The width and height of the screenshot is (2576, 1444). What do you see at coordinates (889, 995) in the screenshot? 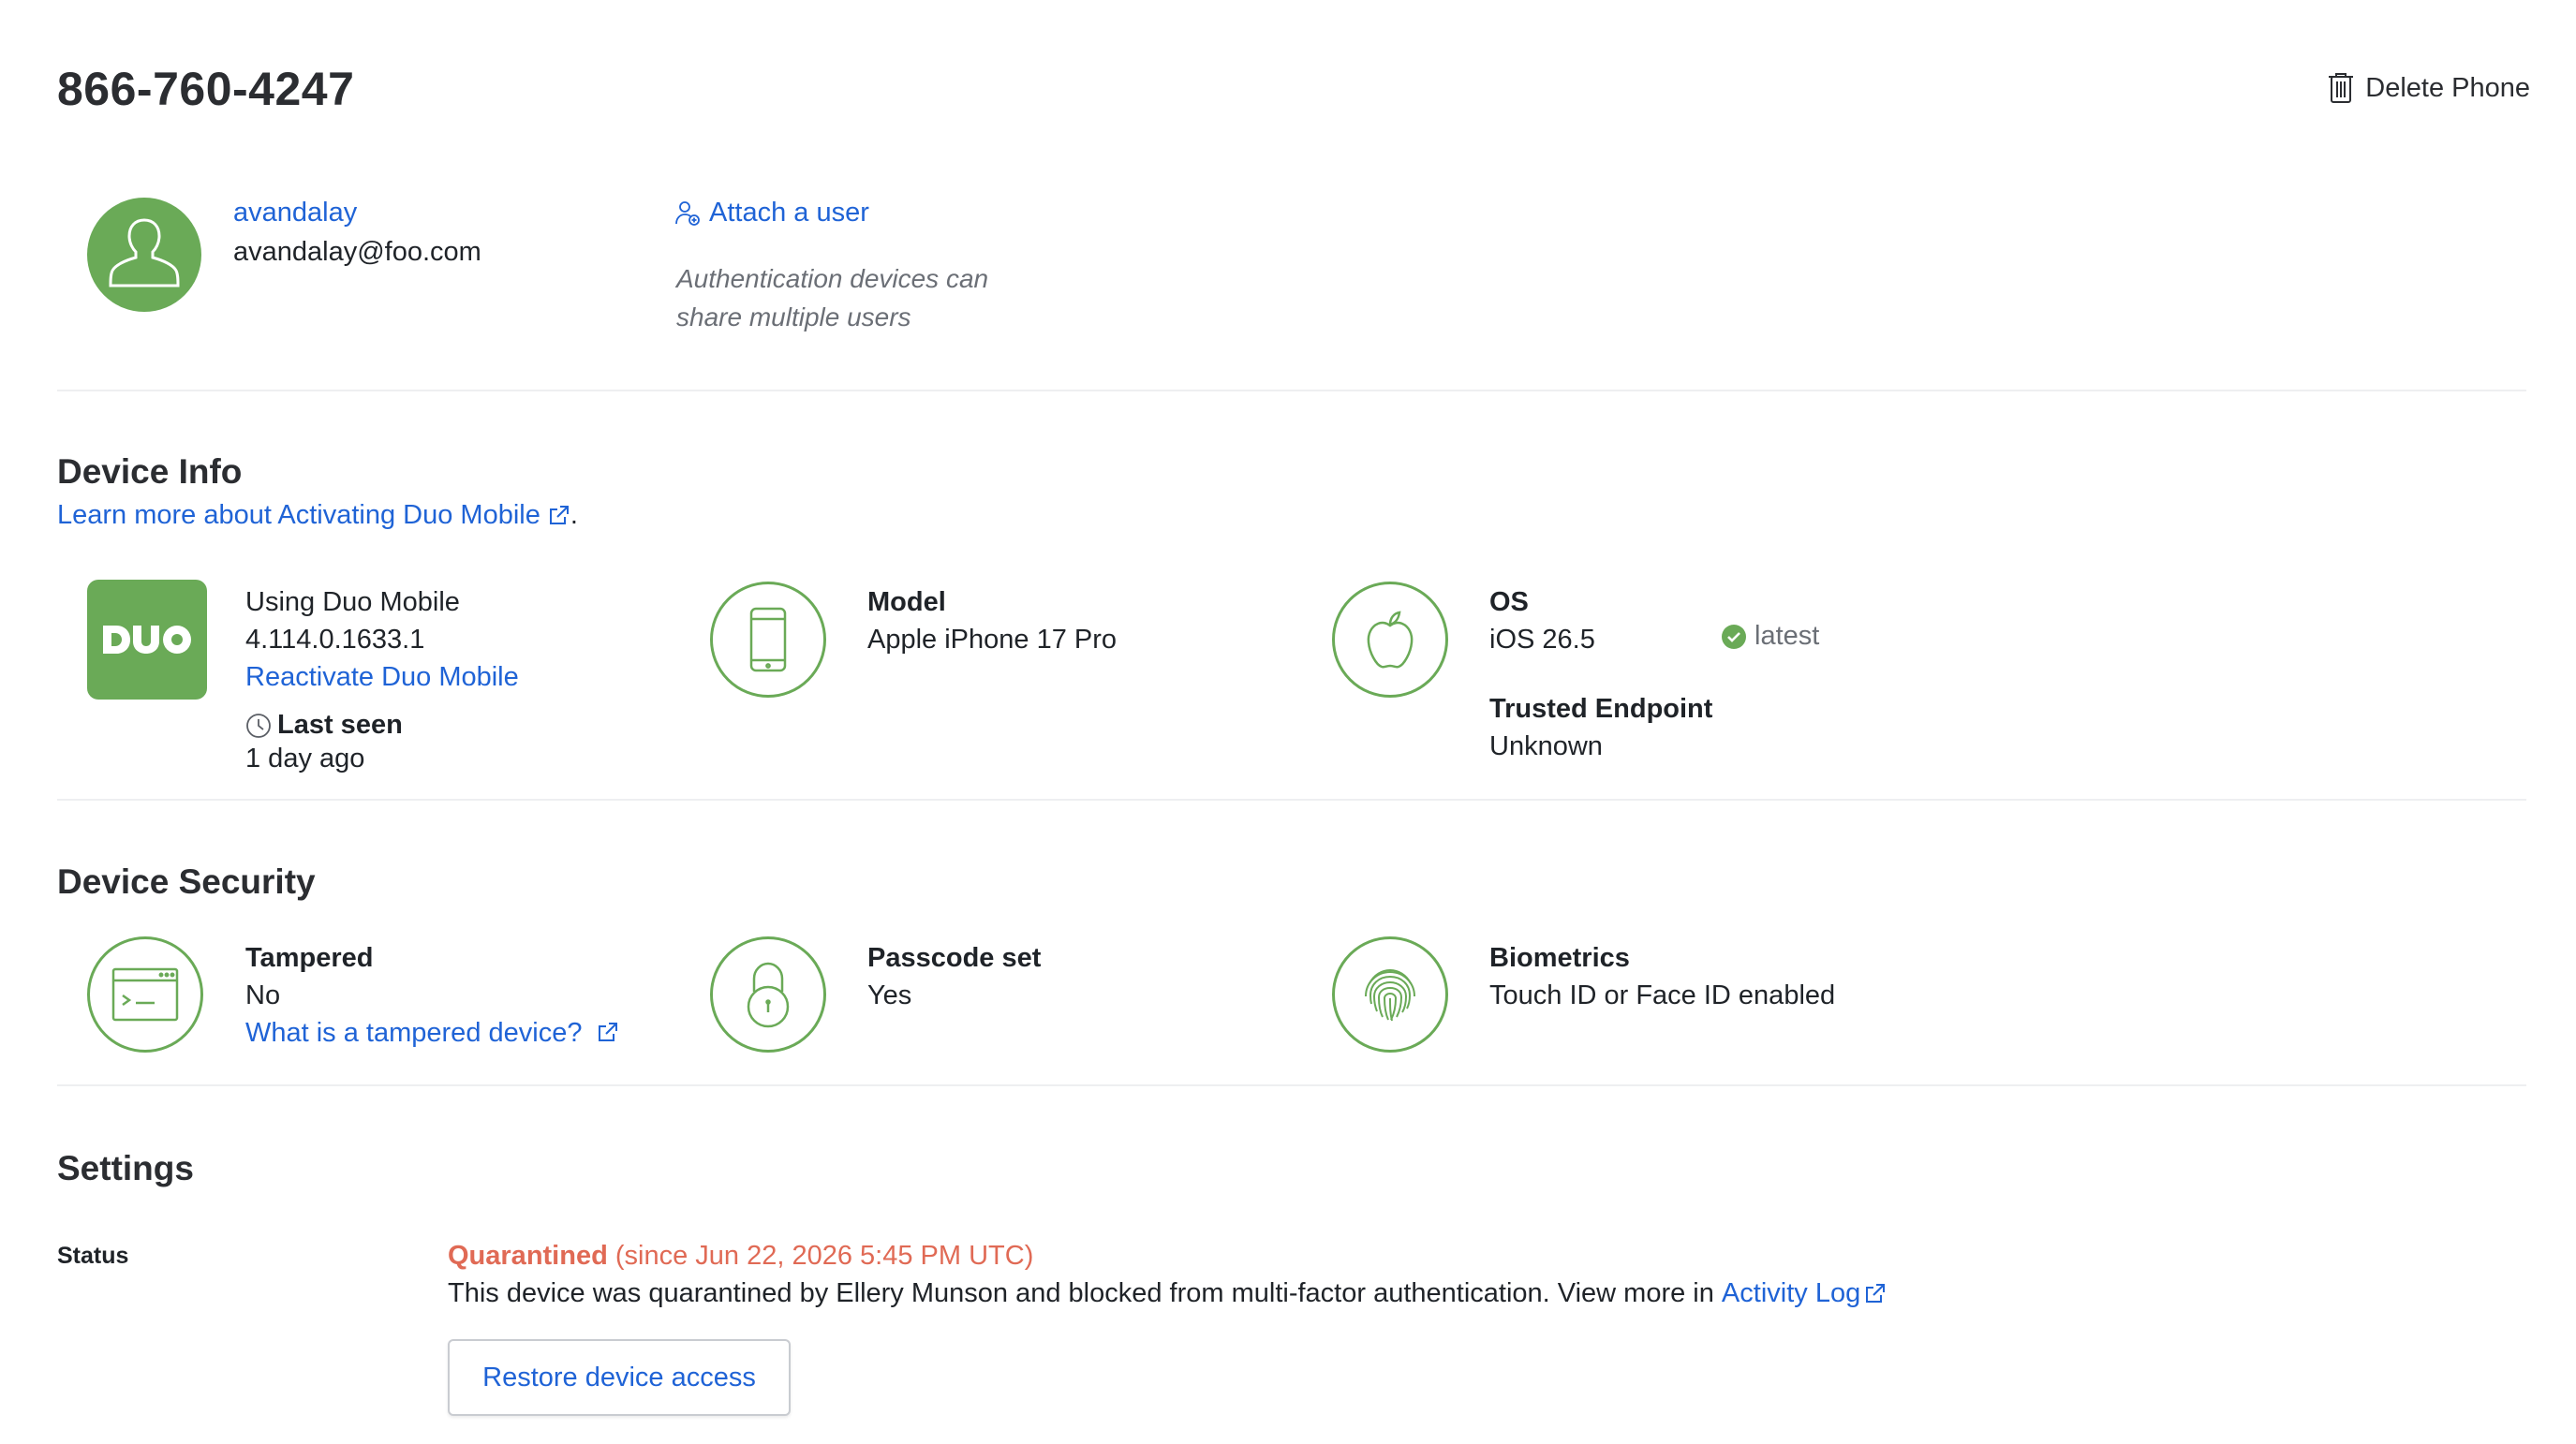
I see `passcode-value: Yes` at bounding box center [889, 995].